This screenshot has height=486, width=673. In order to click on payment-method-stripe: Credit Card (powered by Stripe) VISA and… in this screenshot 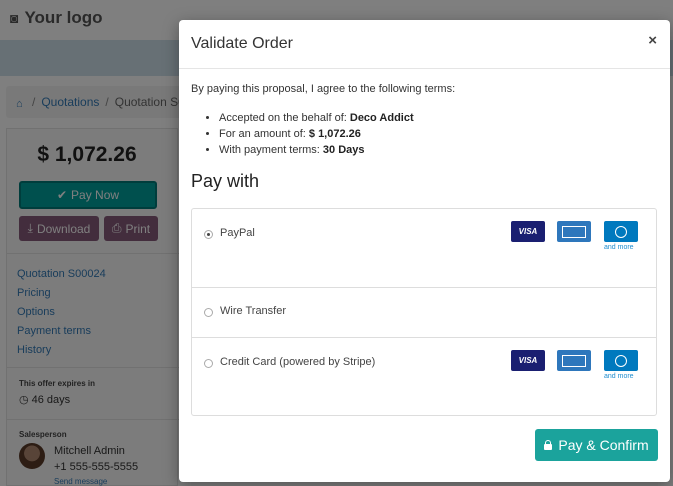, I will do `click(424, 376)`.